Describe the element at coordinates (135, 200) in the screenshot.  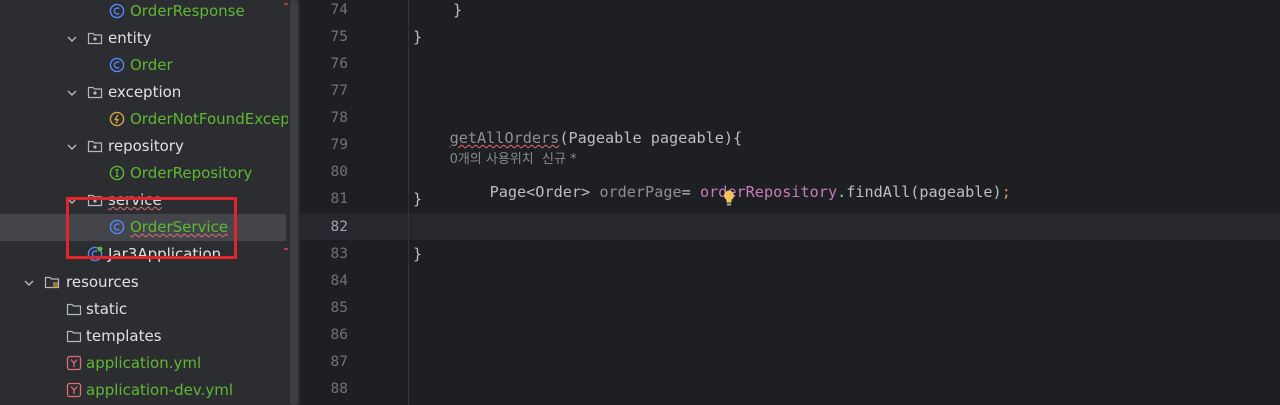
I see `tree-item-label: service` at that location.